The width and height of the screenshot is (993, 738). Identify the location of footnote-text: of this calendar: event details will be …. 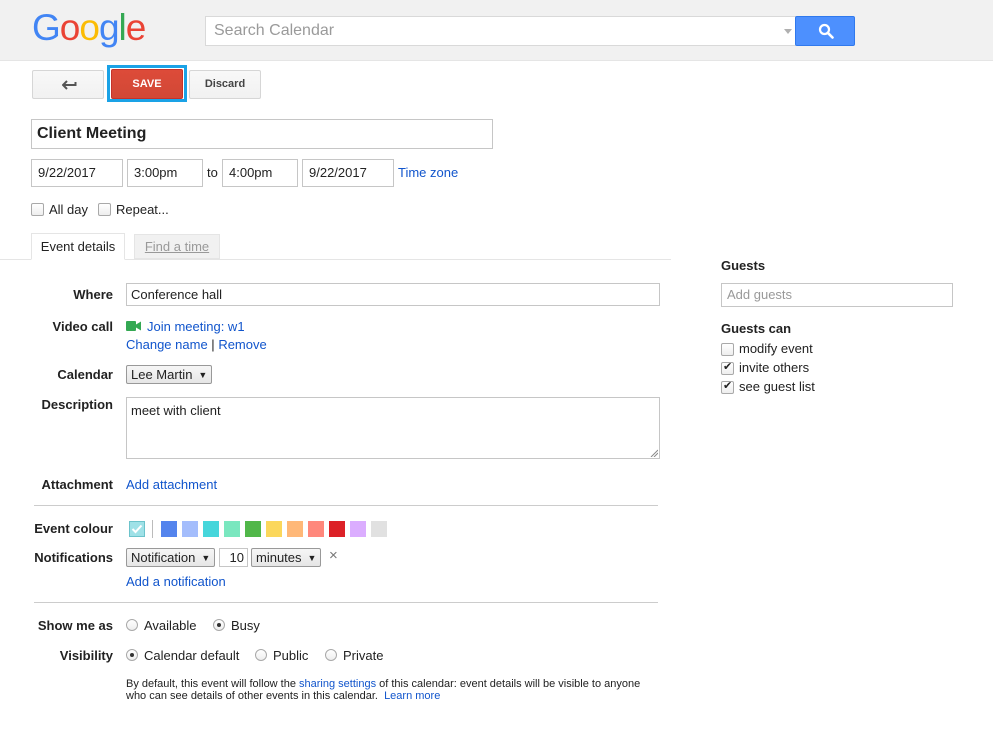
(508, 684).